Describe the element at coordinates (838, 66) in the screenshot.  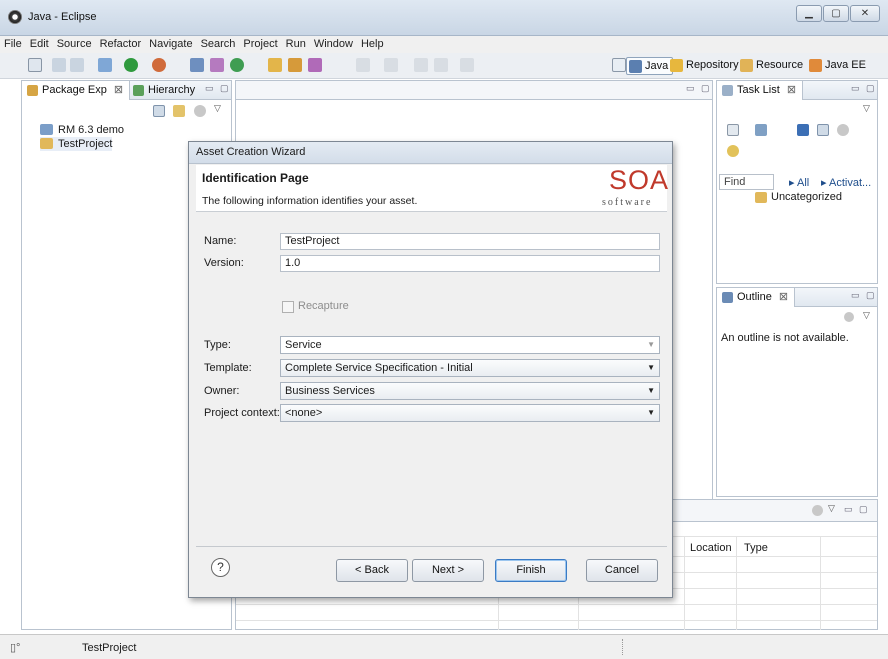
I see `perspective-javaee: Java EE` at that location.